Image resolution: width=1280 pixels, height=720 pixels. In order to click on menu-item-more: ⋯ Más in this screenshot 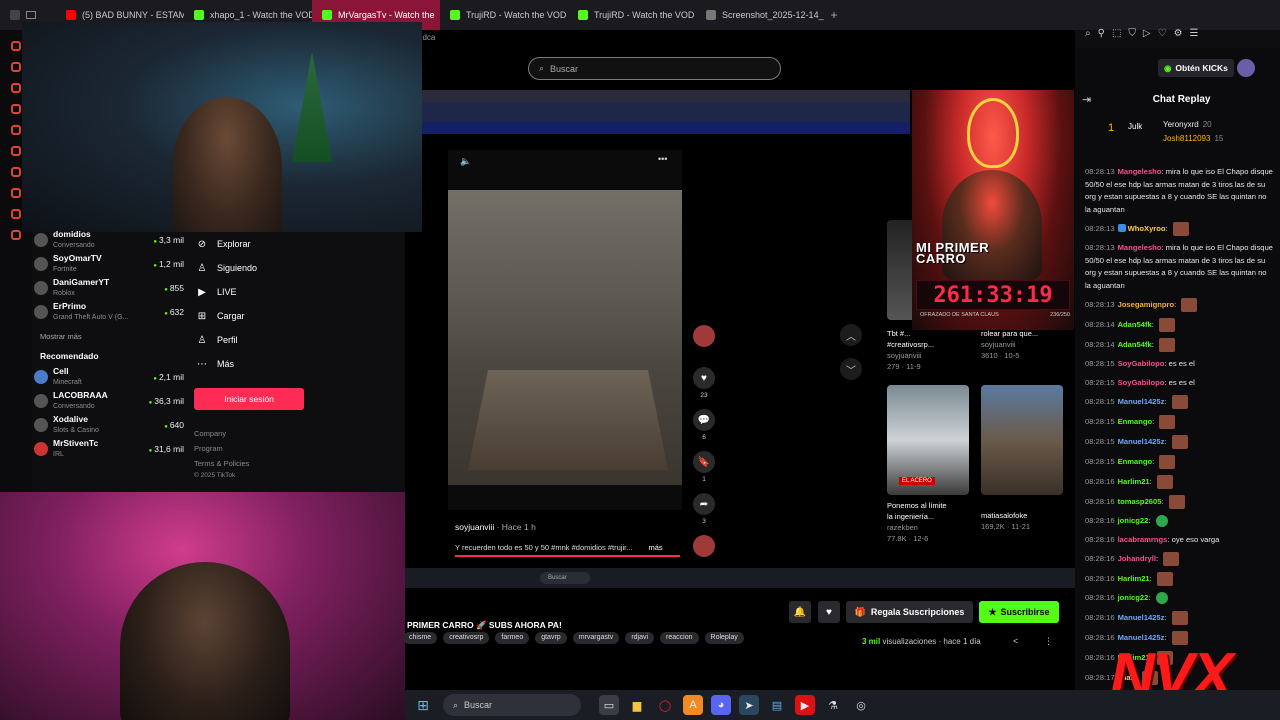, I will do `click(257, 364)`.